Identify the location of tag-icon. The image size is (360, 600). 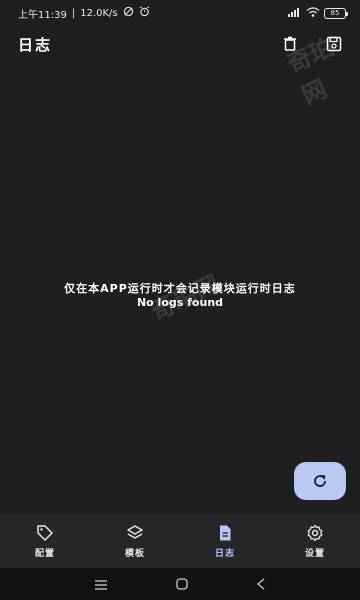
(45, 532).